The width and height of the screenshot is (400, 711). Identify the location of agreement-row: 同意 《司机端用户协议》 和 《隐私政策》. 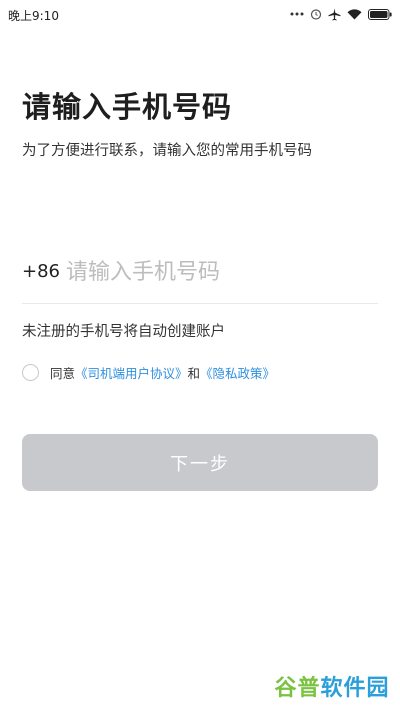
(148, 372).